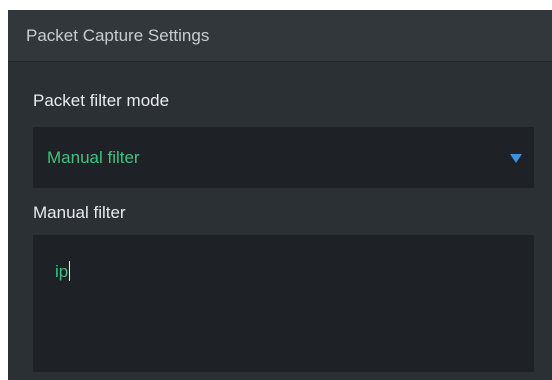 The width and height of the screenshot is (552, 380). I want to click on filter-mode-dropdown: Manual filter, so click(283, 157).